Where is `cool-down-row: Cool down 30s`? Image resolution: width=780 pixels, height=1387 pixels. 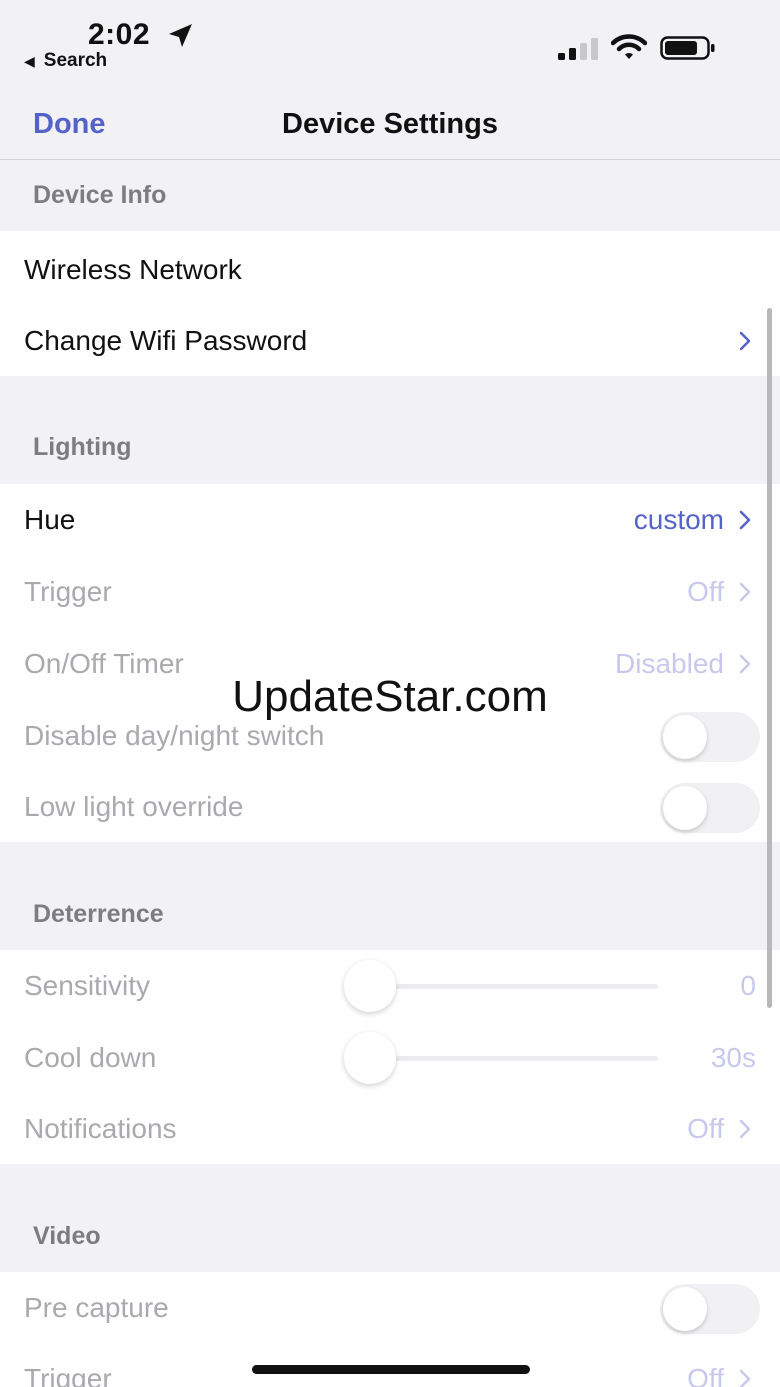 cool-down-row: Cool down 30s is located at coordinates (390, 1058).